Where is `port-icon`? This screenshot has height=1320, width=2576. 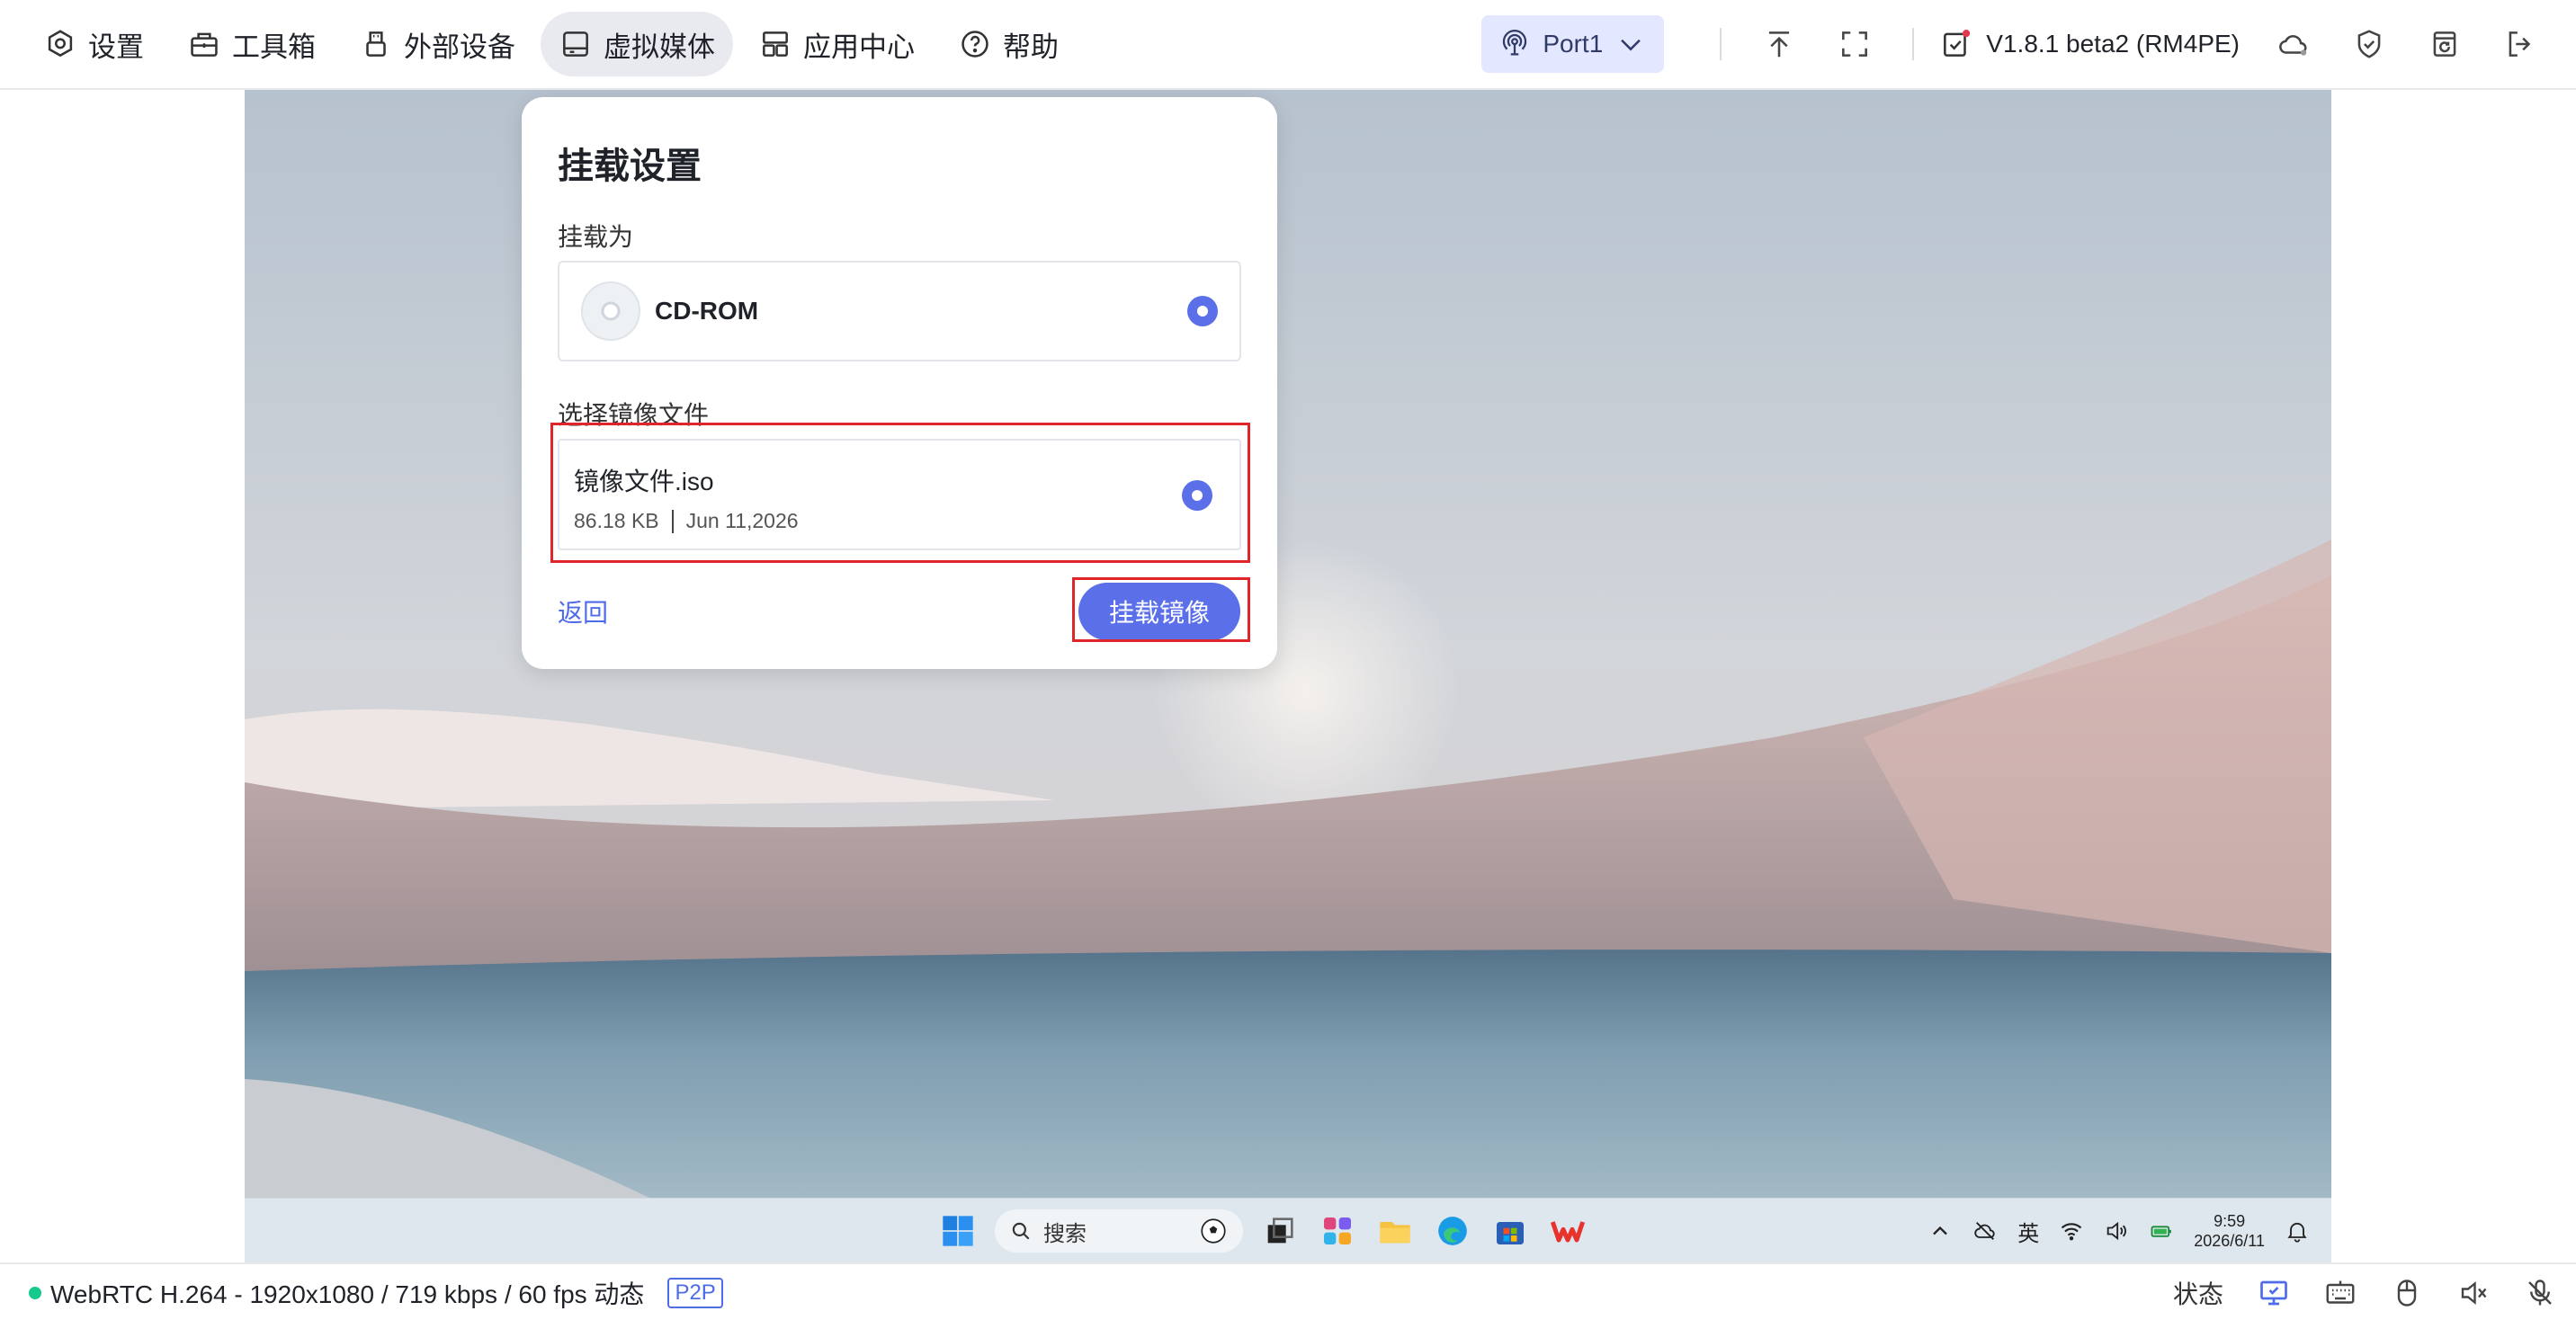 port-icon is located at coordinates (1515, 42).